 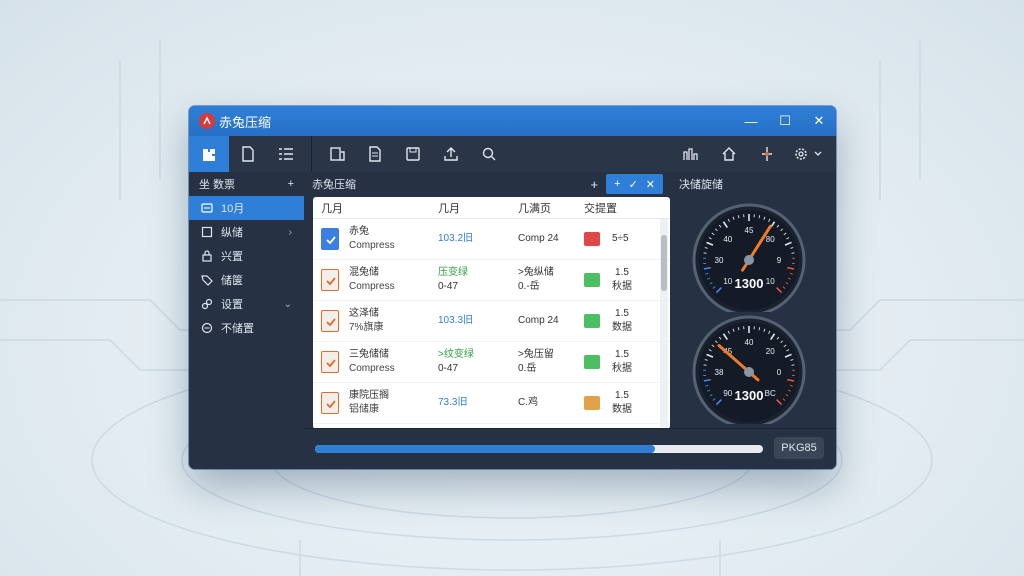 What do you see at coordinates (453, 402) in the screenshot?
I see `file-size: 73.3旧` at bounding box center [453, 402].